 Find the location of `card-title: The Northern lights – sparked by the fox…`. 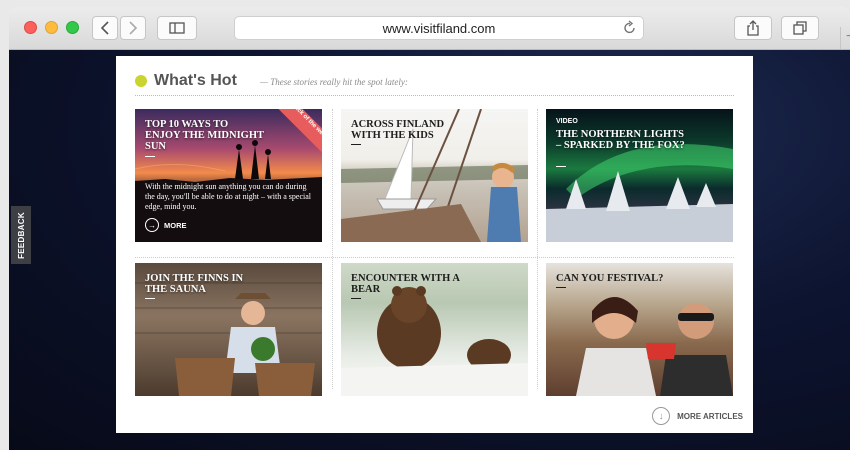

card-title: The Northern lights – sparked by the fox… is located at coordinates (620, 140).